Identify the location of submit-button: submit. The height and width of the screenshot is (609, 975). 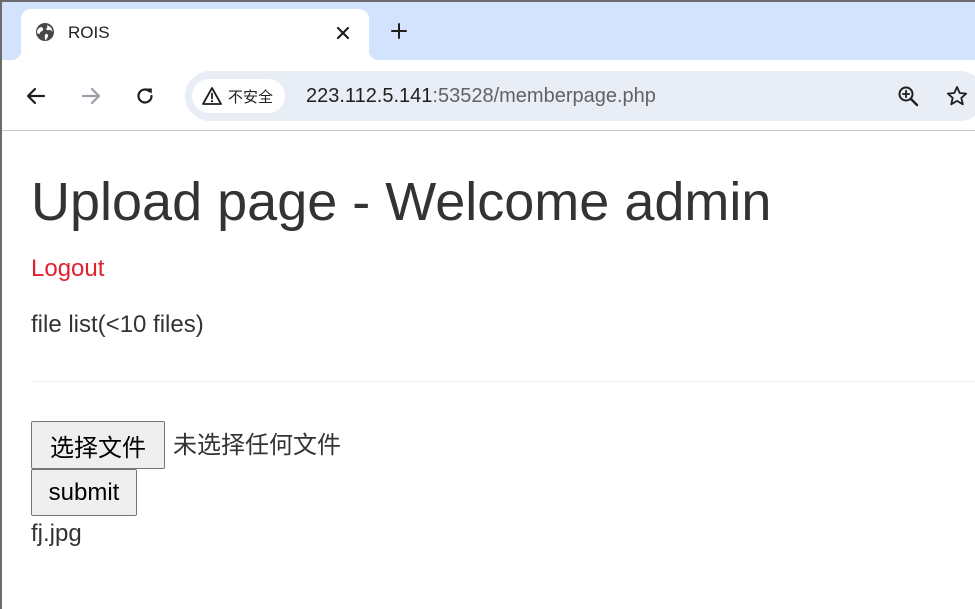
(84, 492).